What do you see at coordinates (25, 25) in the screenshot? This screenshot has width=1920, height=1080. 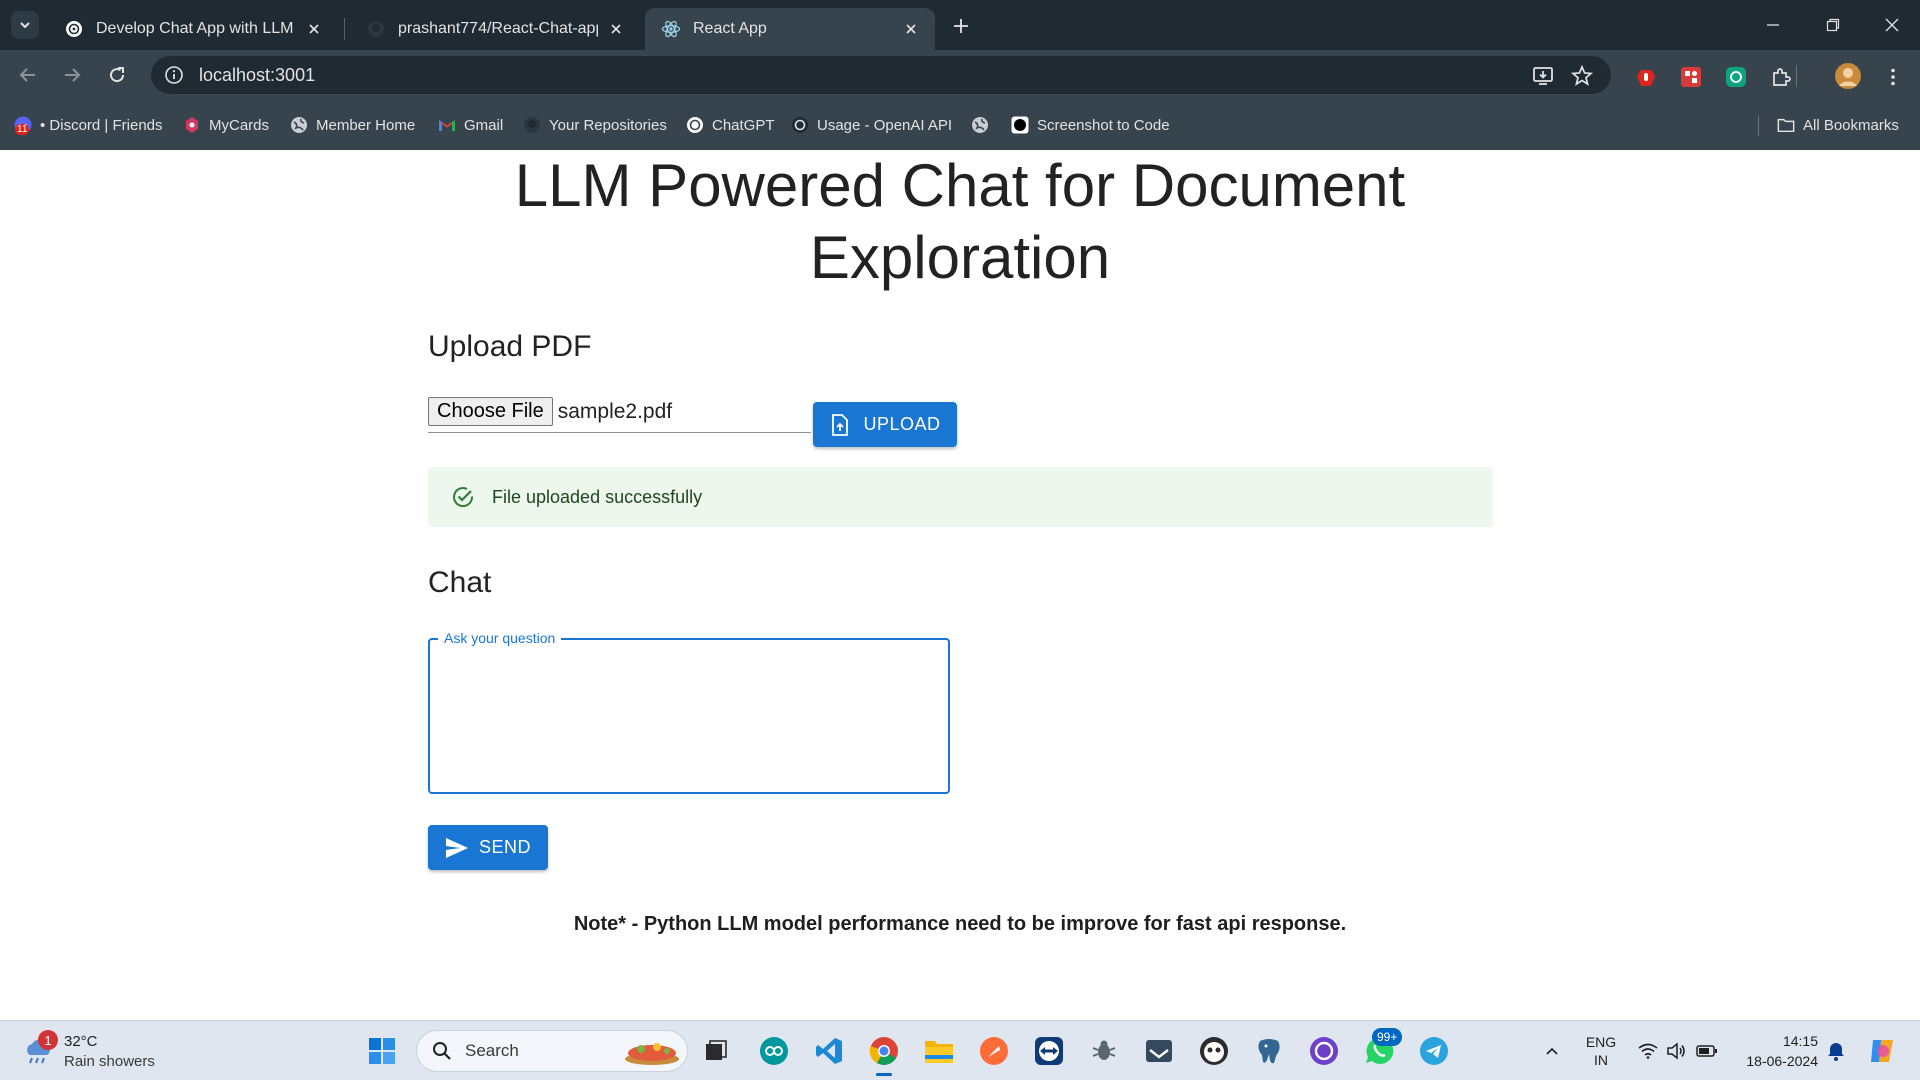 I see `tab-search-button` at bounding box center [25, 25].